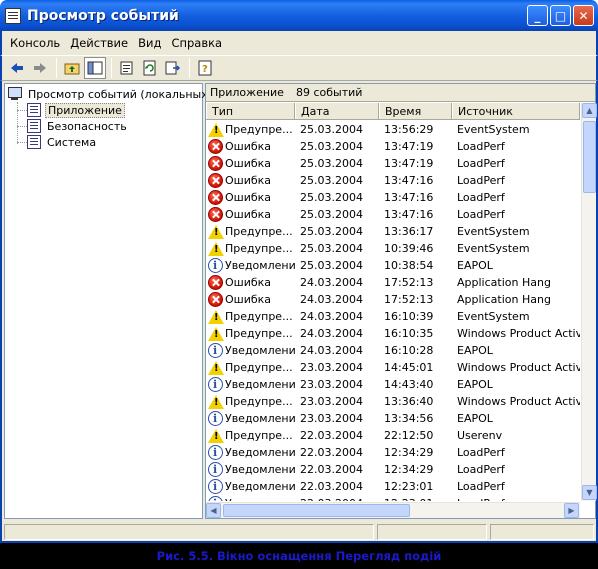  What do you see at coordinates (299, 15) in the screenshot?
I see `title-bar: Просмотр событий _ □ ✕` at bounding box center [299, 15].